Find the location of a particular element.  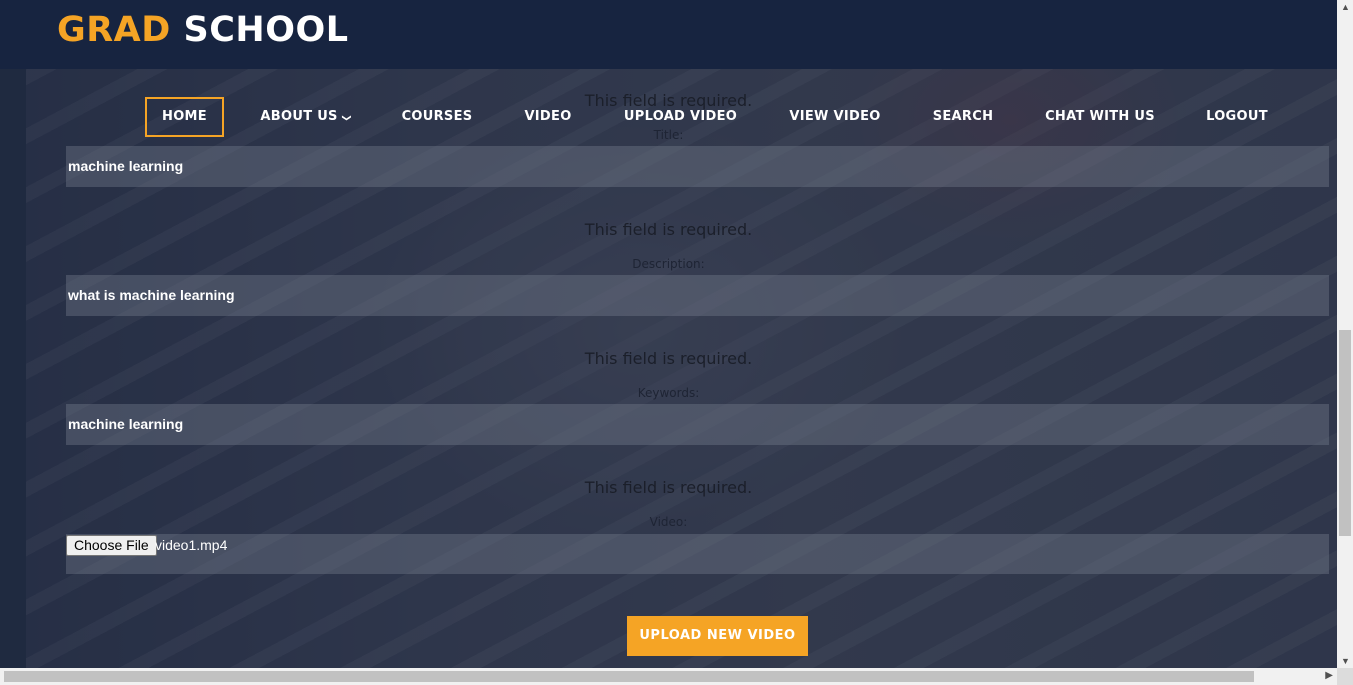

description-value: what is machine learning is located at coordinates (151, 295).